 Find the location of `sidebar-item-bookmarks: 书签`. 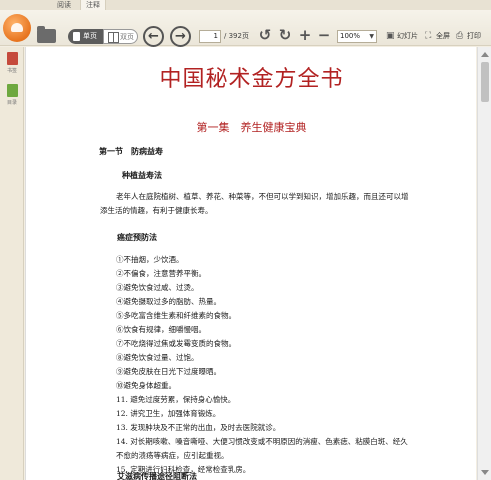

sidebar-item-bookmarks: 书签 is located at coordinates (12, 63).